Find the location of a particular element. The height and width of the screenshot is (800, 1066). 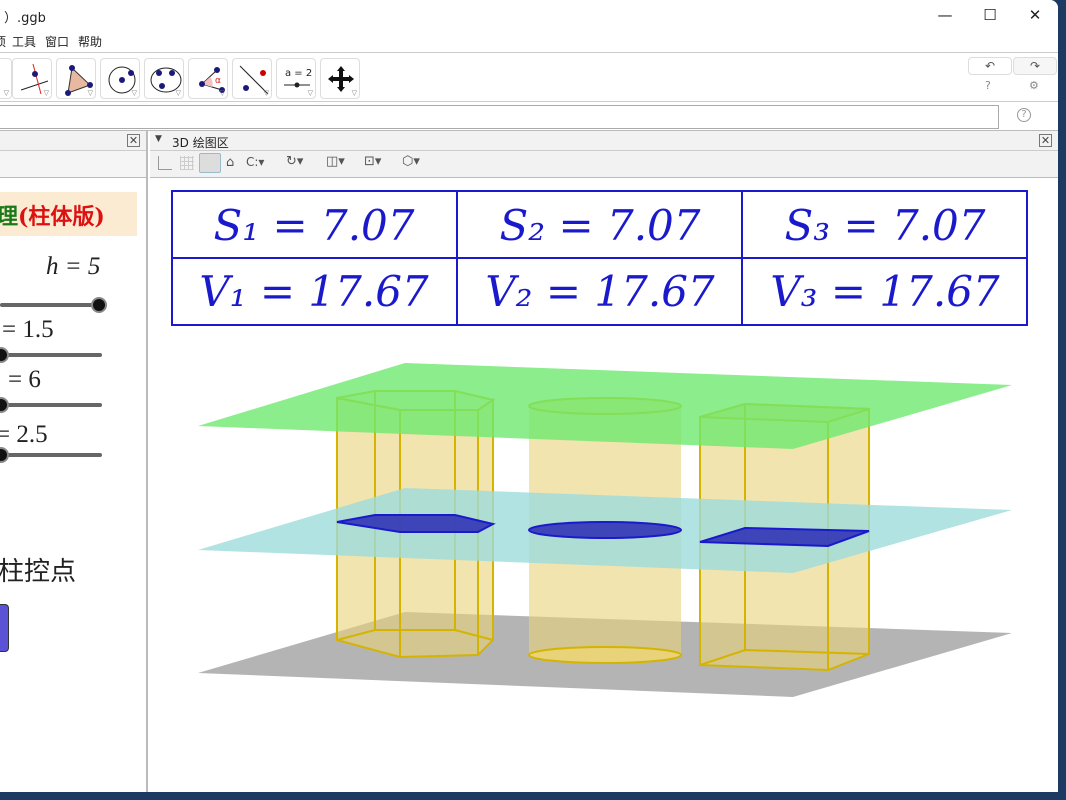

close-button: ✕ is located at coordinates (1035, 15).